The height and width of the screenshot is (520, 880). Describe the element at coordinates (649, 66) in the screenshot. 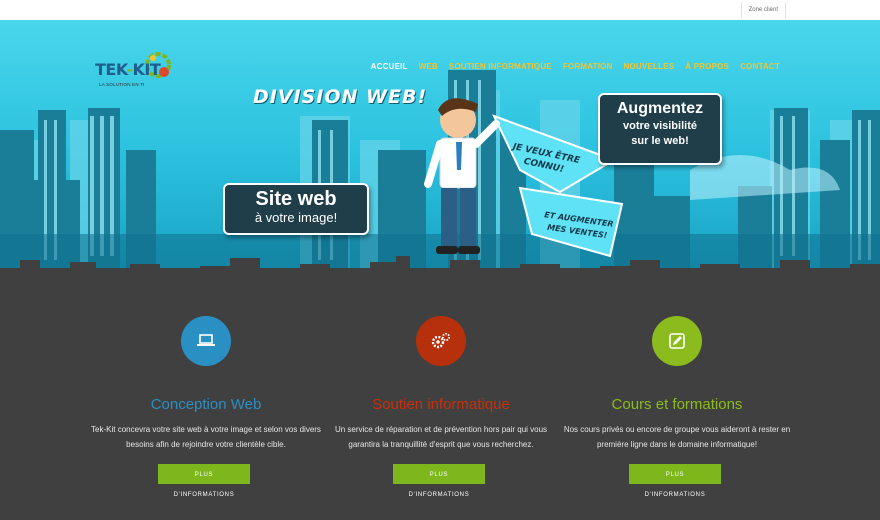

I see `nav-nouvelles: NOUVELLES` at that location.